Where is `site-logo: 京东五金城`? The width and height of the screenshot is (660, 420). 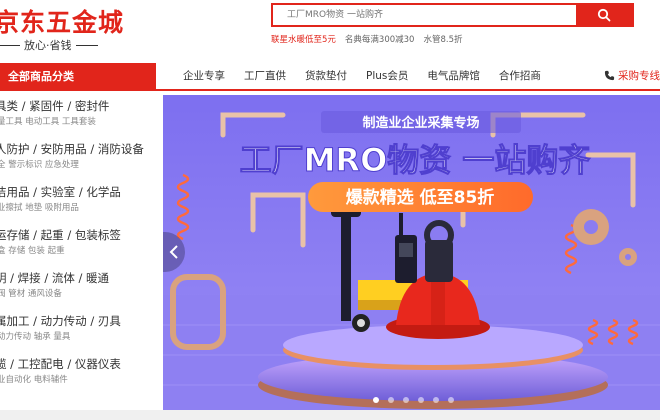
site-logo: 京东五金城 is located at coordinates (62, 21).